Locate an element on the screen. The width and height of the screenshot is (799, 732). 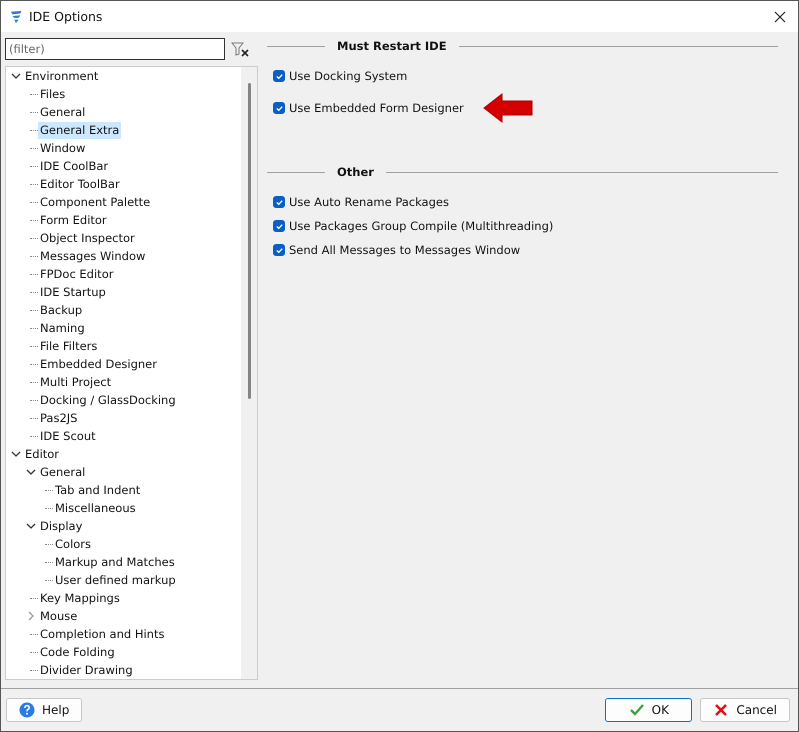
tree-item: Object Inspector is located at coordinates (87, 238).